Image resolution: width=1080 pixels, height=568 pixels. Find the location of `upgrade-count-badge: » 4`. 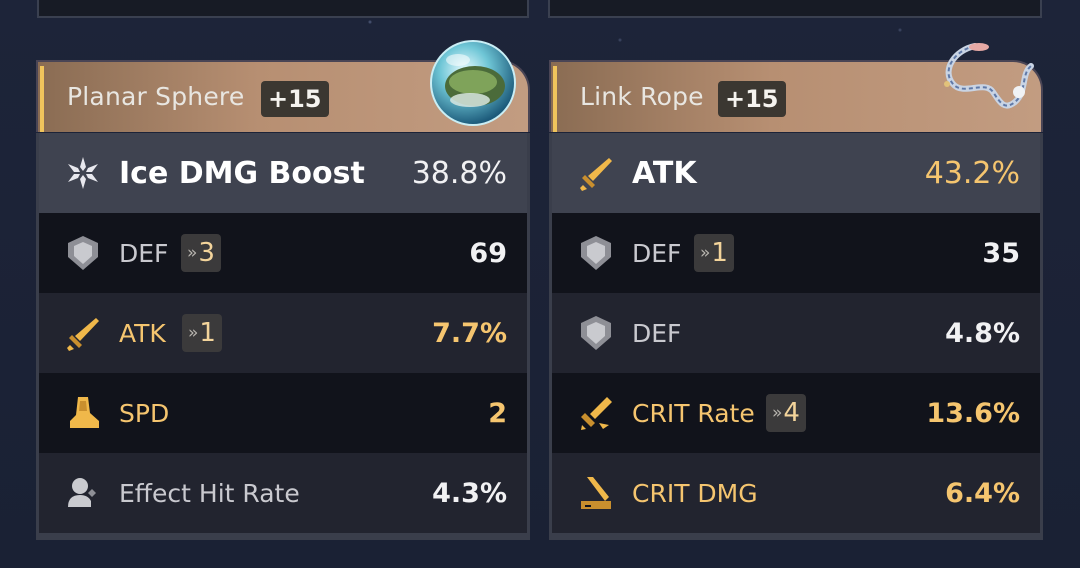

upgrade-count-badge: » 4 is located at coordinates (786, 413).